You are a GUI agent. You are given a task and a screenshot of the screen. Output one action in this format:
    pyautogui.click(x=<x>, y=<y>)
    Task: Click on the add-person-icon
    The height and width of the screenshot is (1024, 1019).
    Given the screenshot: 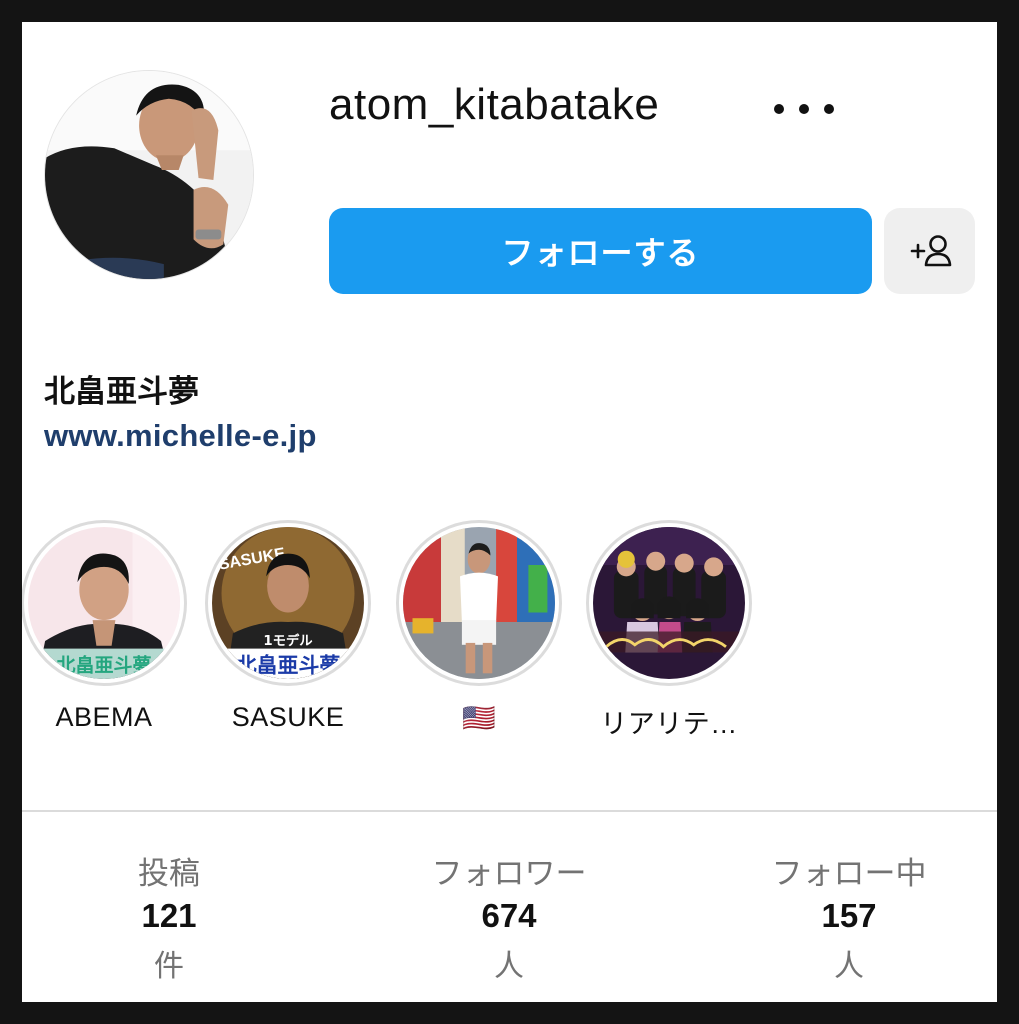 What is the action you would take?
    pyautogui.click(x=930, y=251)
    